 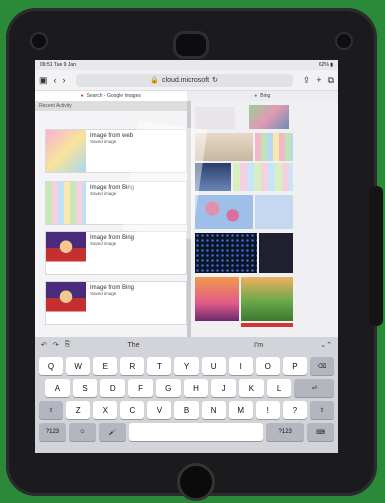 What do you see at coordinates (320, 432) in the screenshot?
I see `keyboard-hide-icon: ⌨` at bounding box center [320, 432].